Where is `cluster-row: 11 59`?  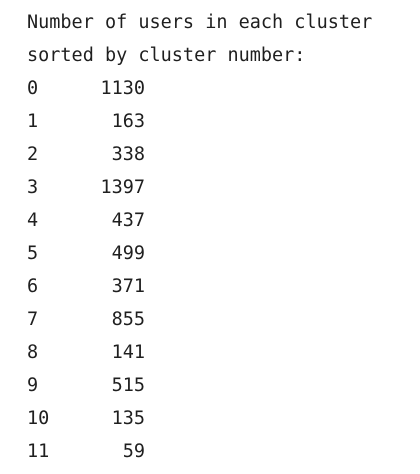 cluster-row: 11 59 is located at coordinates (223, 451).